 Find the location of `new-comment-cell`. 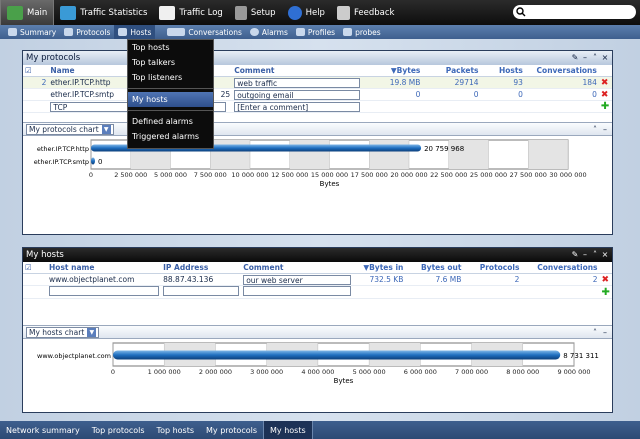

new-comment-cell is located at coordinates (297, 292).